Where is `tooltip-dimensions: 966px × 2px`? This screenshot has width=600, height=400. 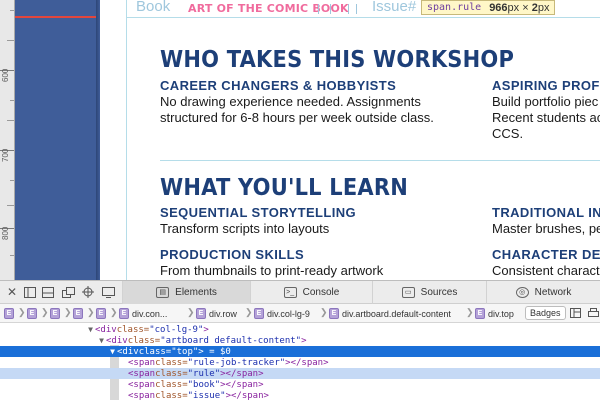 tooltip-dimensions: 966px × 2px is located at coordinates (519, 7).